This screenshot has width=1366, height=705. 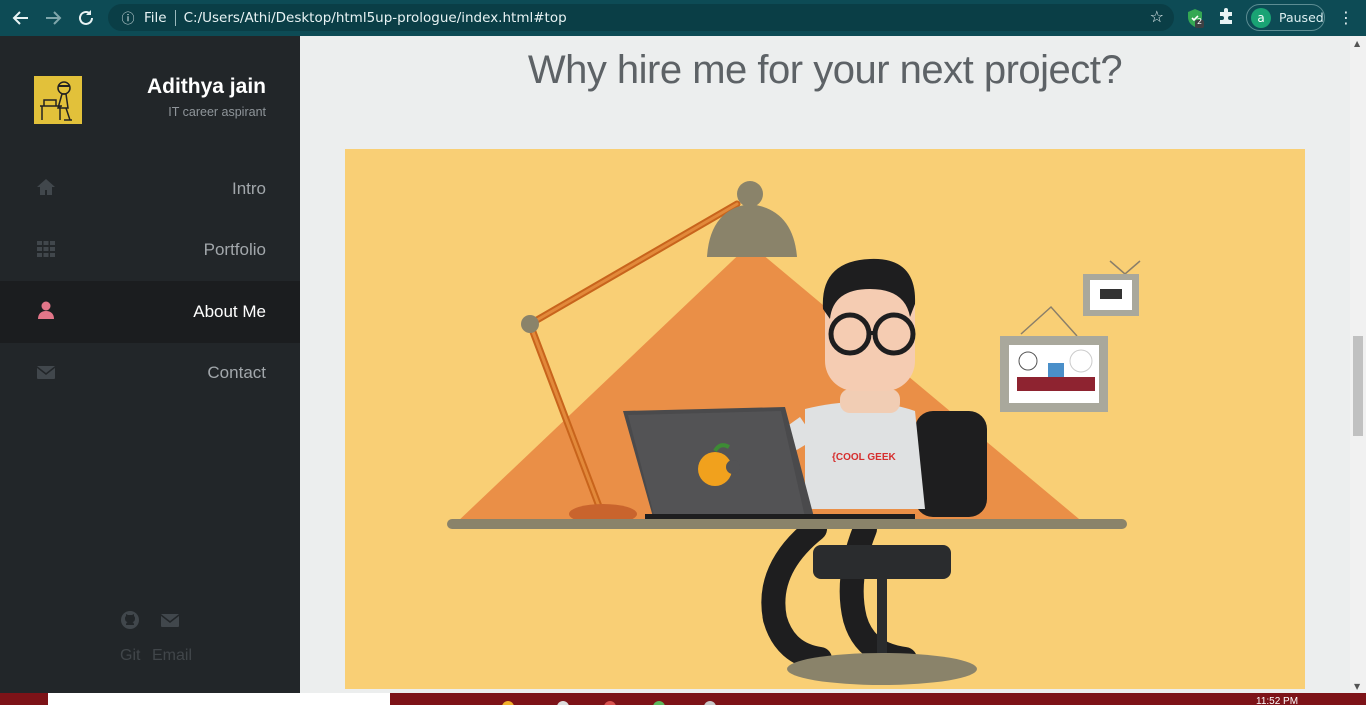 I want to click on github-icon, so click(x=130, y=620).